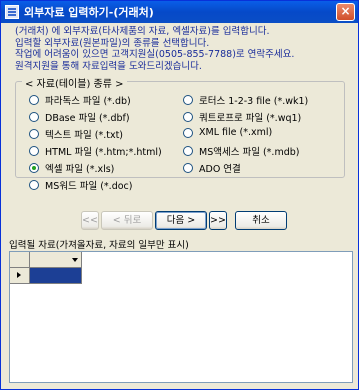 The image size is (359, 390). I want to click on last-button: >>, so click(218, 220).